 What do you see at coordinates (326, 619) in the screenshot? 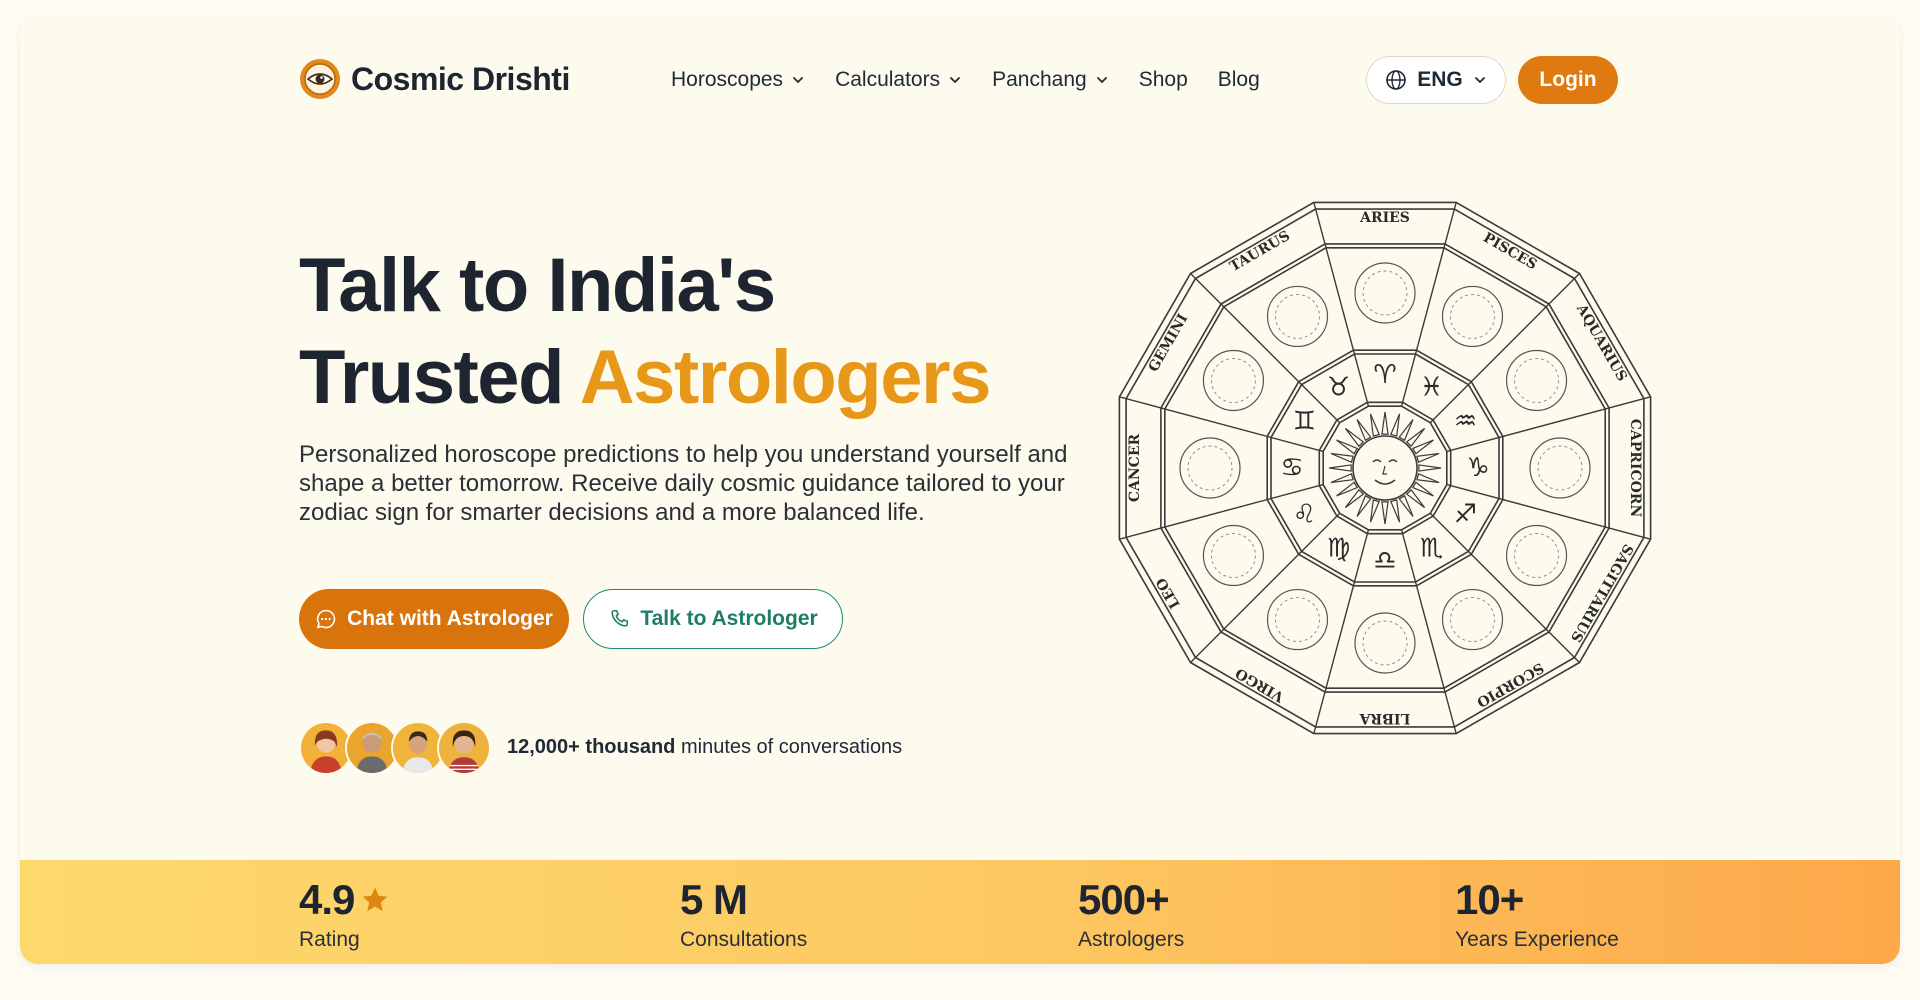
I see `chat-bubble-icon` at bounding box center [326, 619].